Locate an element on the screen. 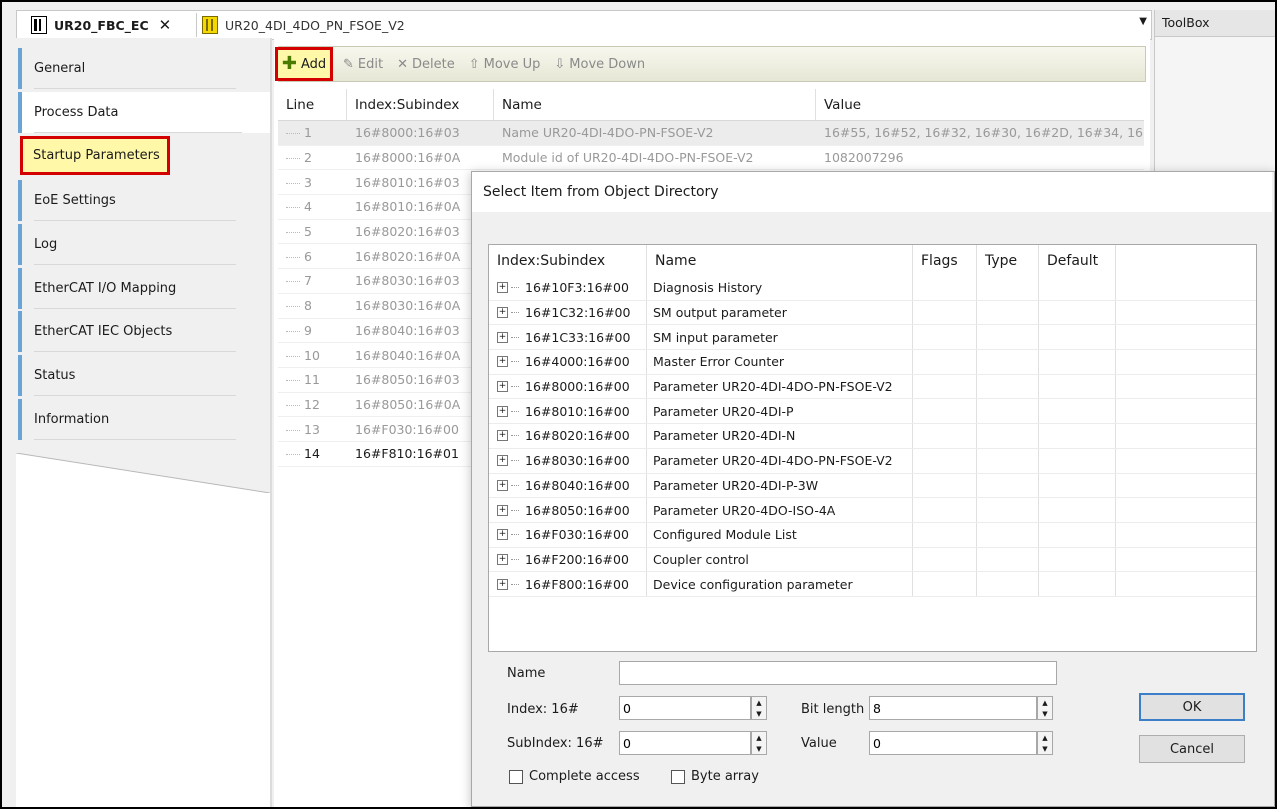 This screenshot has width=1277, height=809. bit-length-input is located at coordinates (953, 708).